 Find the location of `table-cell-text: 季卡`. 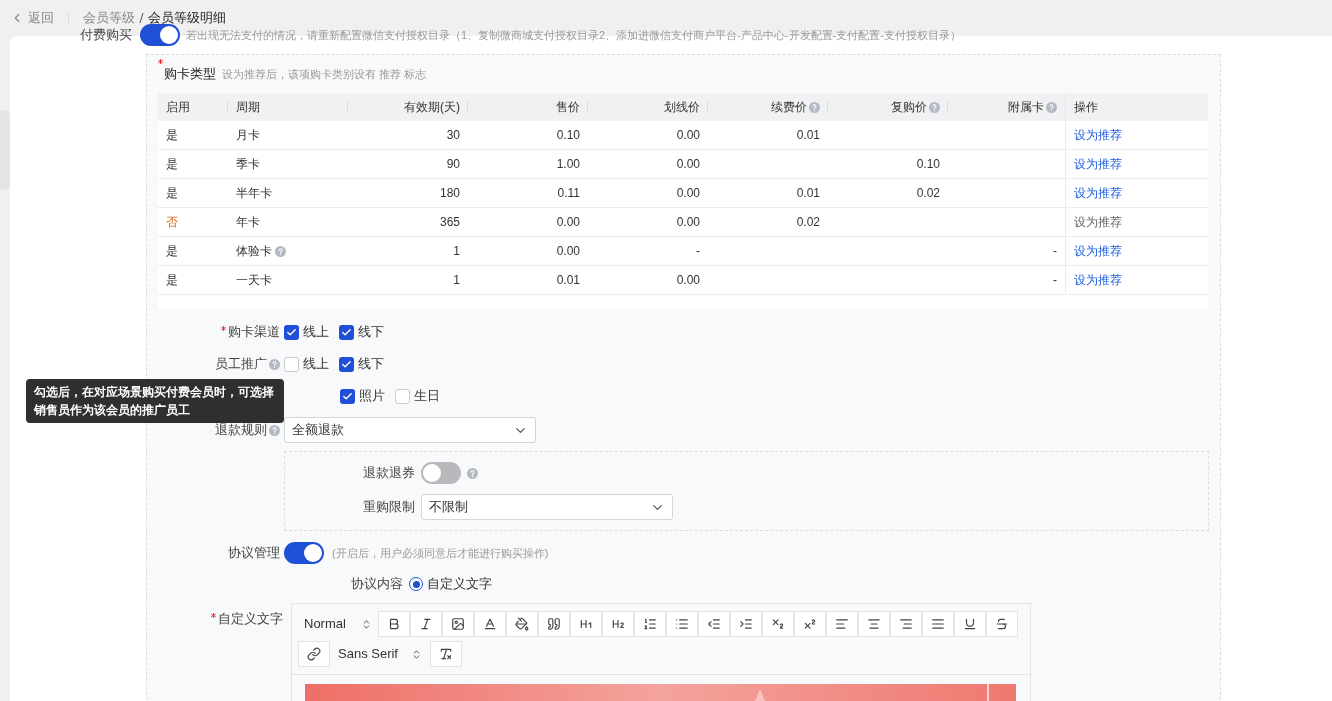

table-cell-text: 季卡 is located at coordinates (248, 164).